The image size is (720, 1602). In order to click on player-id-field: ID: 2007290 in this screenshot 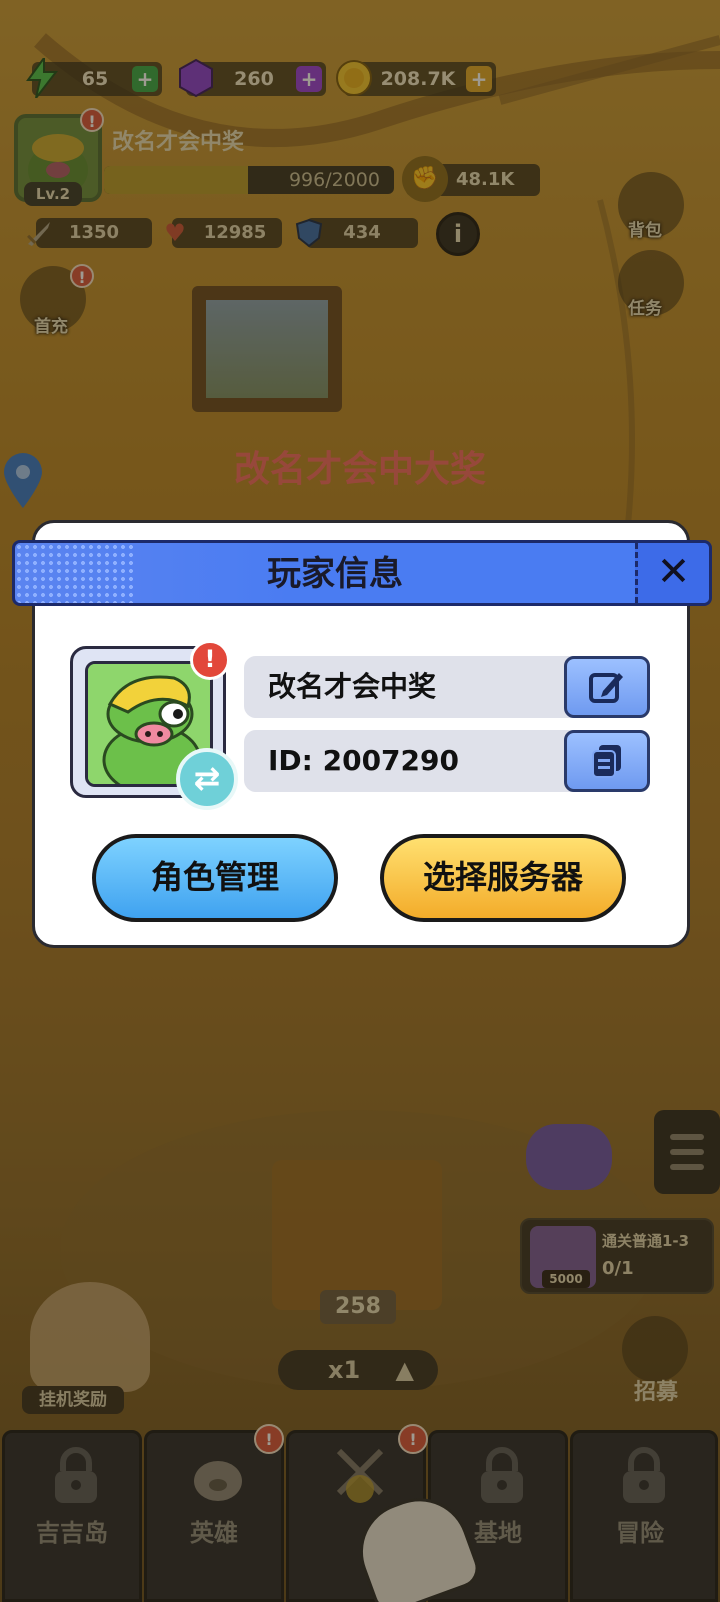, I will do `click(447, 761)`.